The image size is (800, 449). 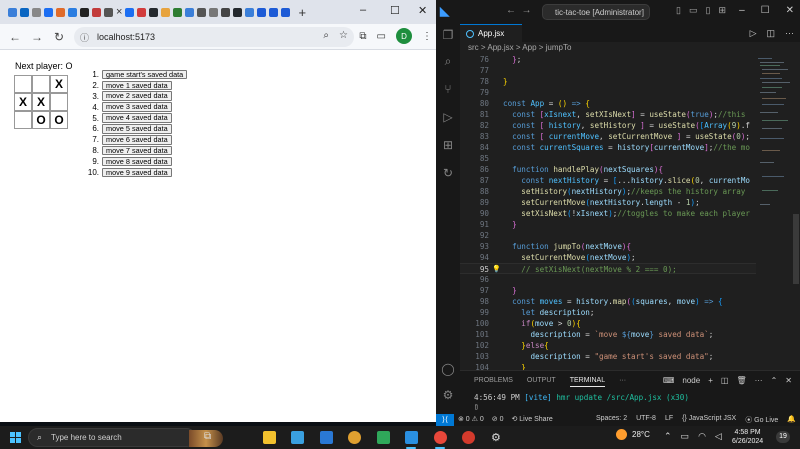 I want to click on encoding-status: UTF-8, so click(x=646, y=420).